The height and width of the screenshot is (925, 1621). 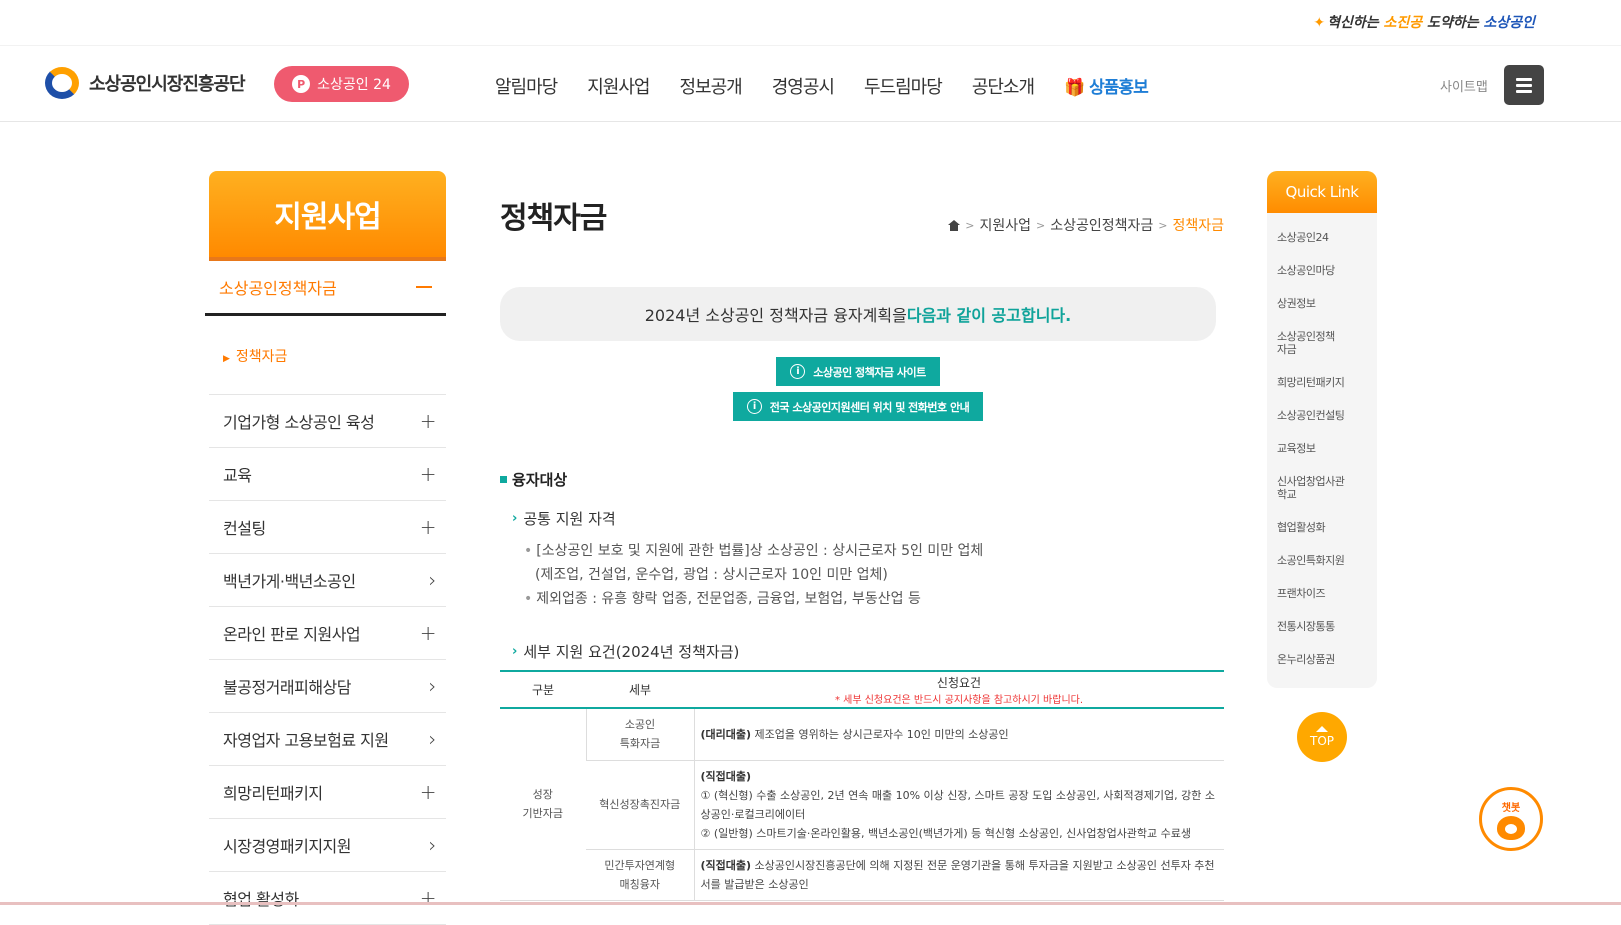 I want to click on quick-link-item: 소공인특화지원, so click(x=1322, y=560).